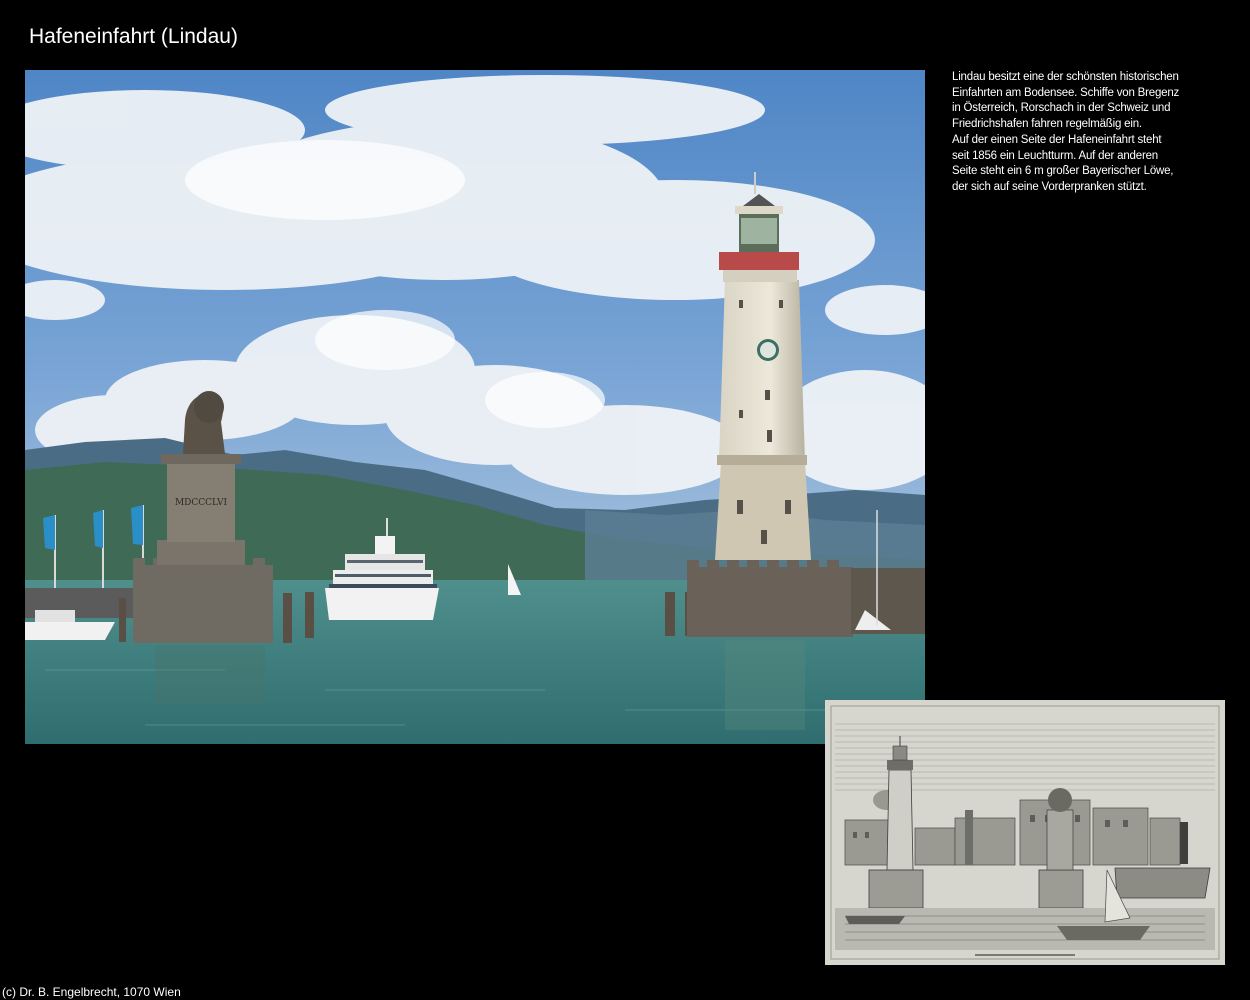 The width and height of the screenshot is (1250, 1000). I want to click on copyright-footer: (c) Dr. B. Engelbrecht, 1070 Wien, so click(91, 992).